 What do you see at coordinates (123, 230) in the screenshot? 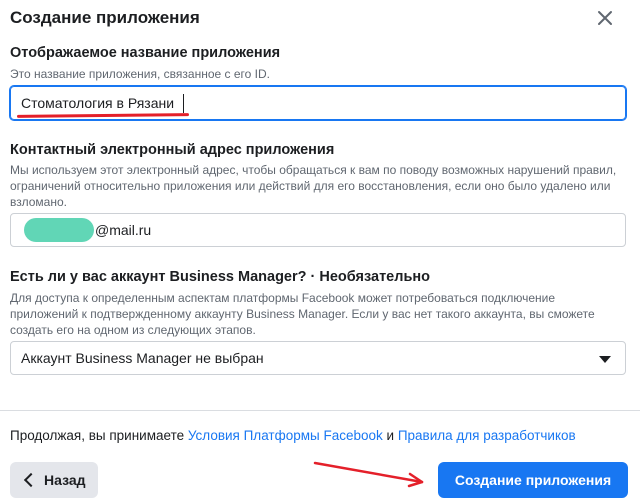
I see `contact-email-value: @mail.ru` at bounding box center [123, 230].